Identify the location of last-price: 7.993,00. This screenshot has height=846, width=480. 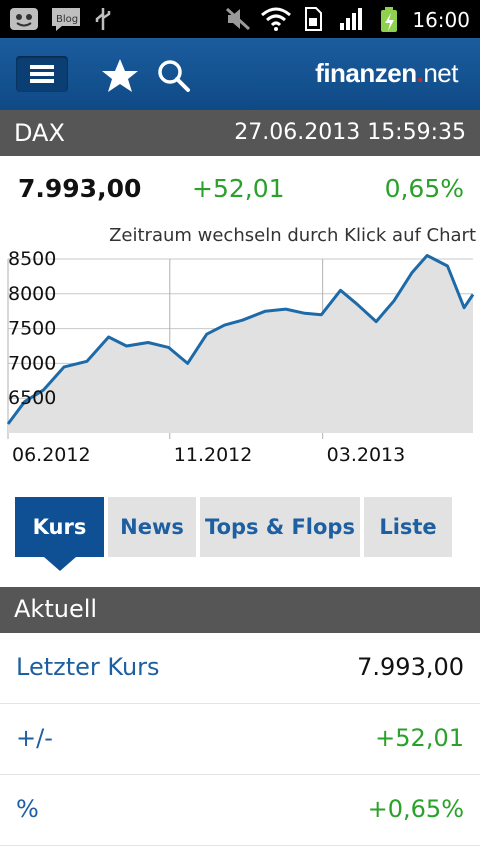
(80, 188).